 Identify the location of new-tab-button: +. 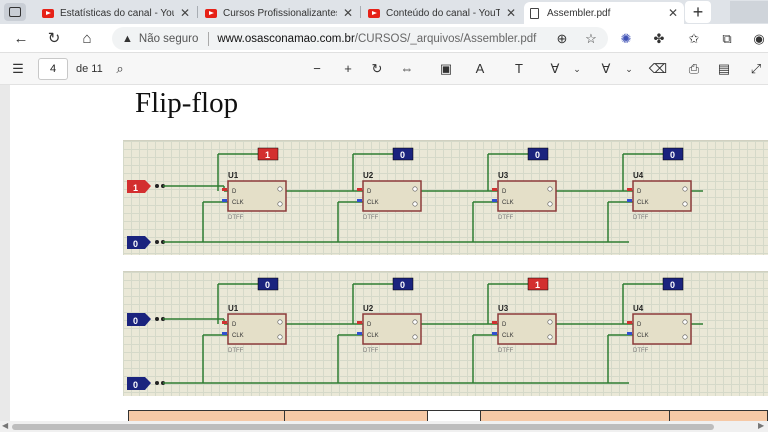
(698, 12).